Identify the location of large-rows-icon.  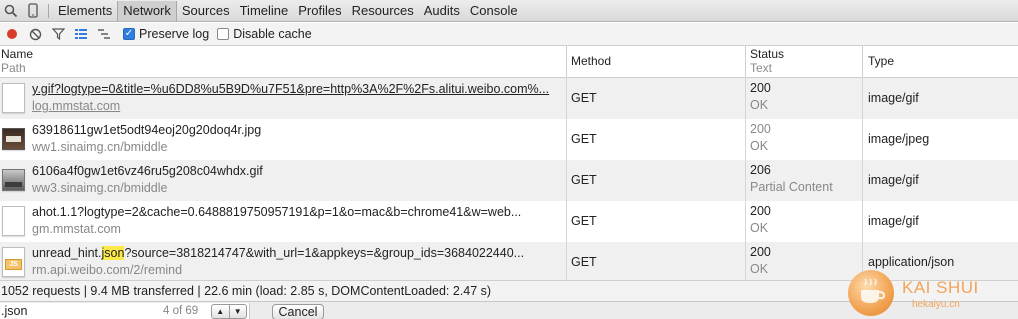
(81, 34).